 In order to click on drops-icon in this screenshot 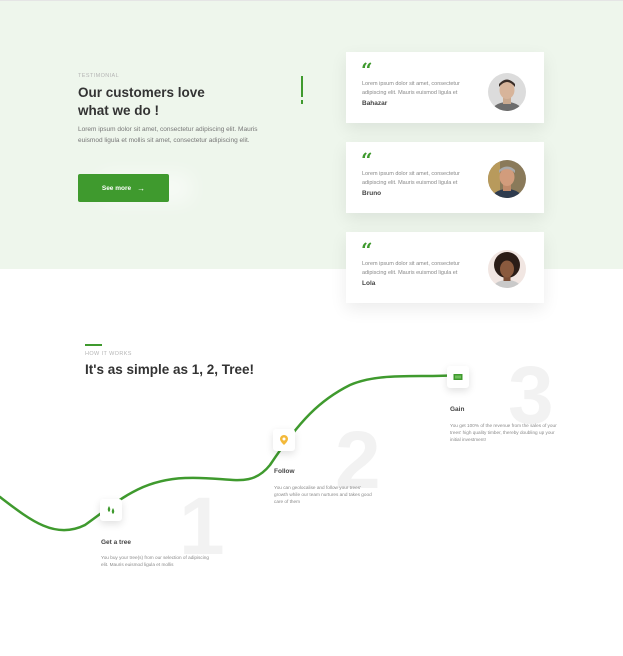, I will do `click(111, 510)`.